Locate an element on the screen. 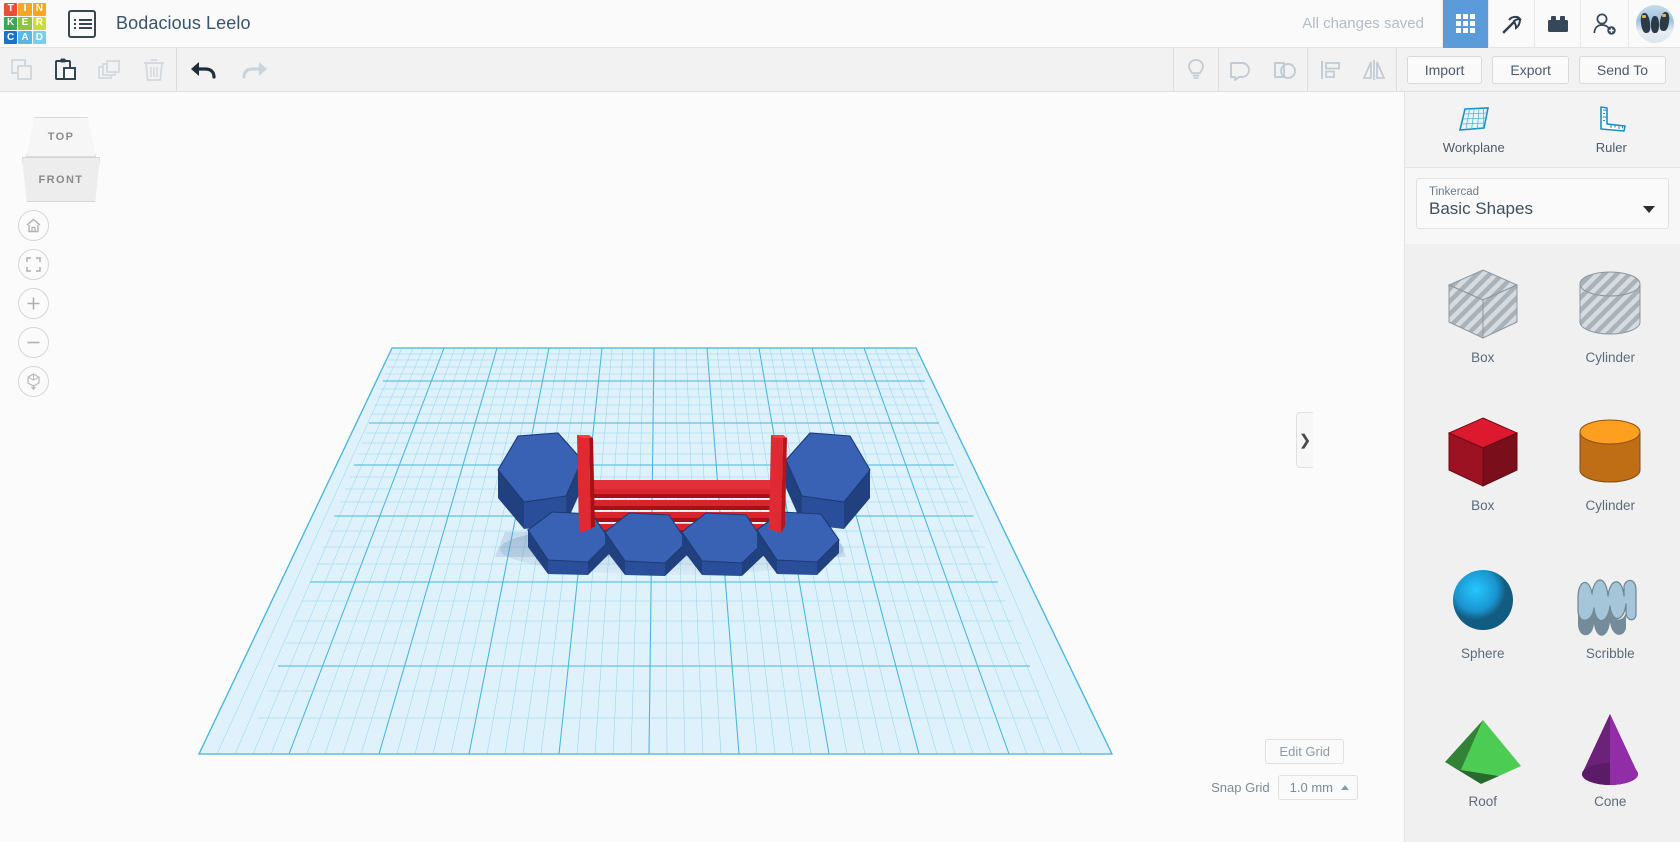 The height and width of the screenshot is (842, 1680). shape-toolbar: Import Export Send To is located at coordinates (1426, 69).